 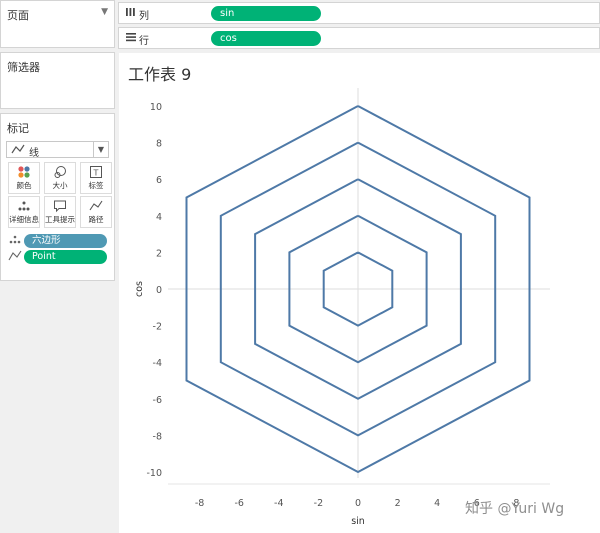 I want to click on detail-dots-icon, so click(x=15, y=241).